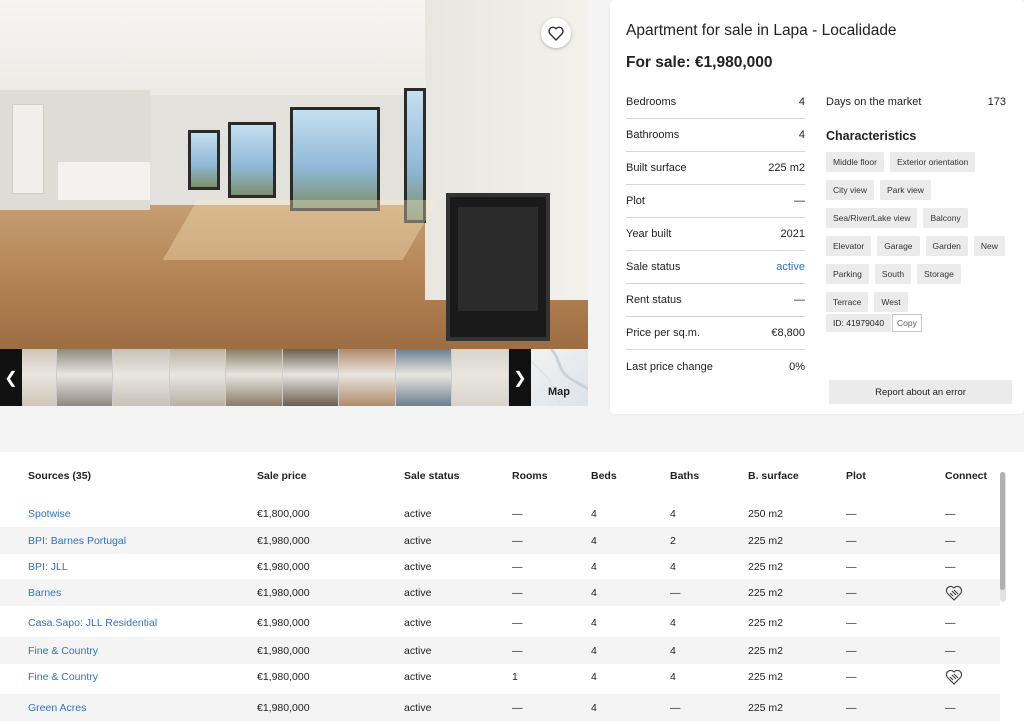  Describe the element at coordinates (673, 566) in the screenshot. I see `cell-baths: 4` at that location.